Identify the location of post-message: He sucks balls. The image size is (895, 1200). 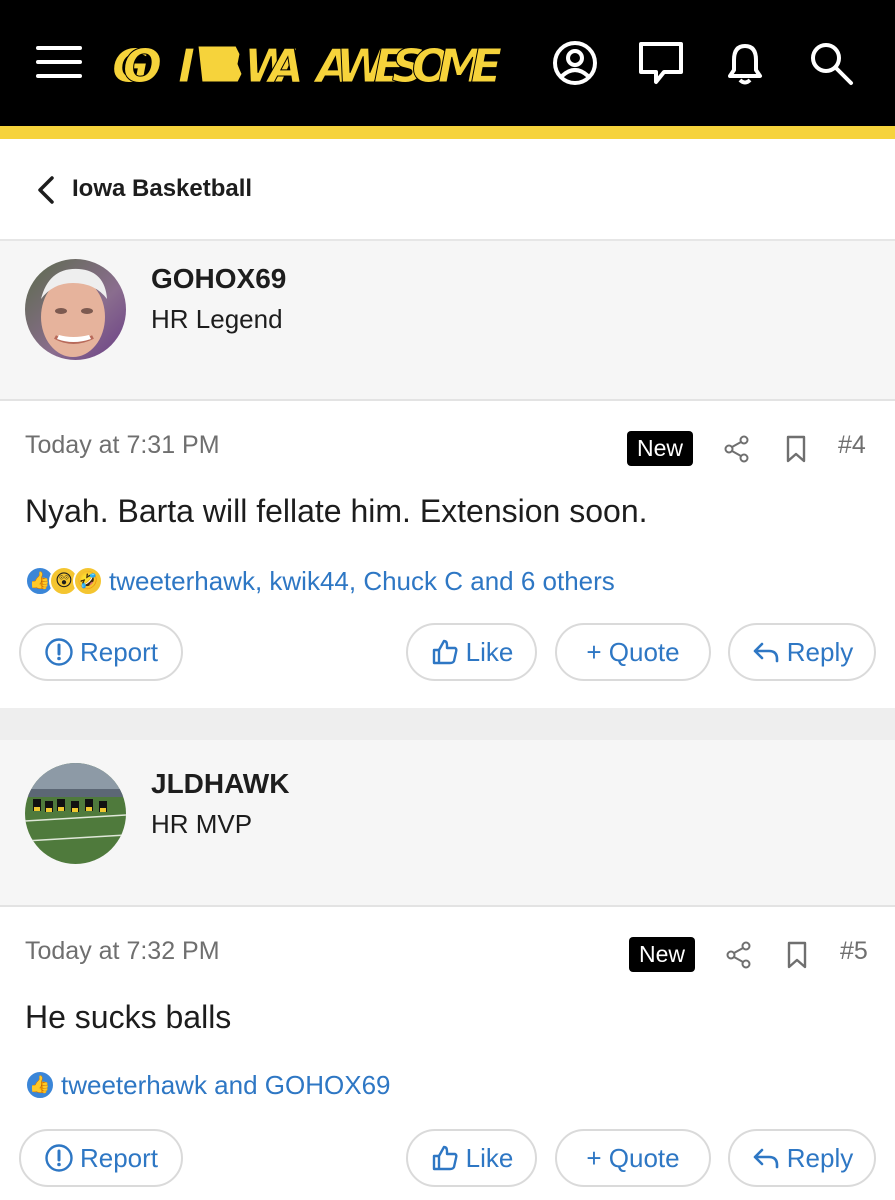
(128, 1017).